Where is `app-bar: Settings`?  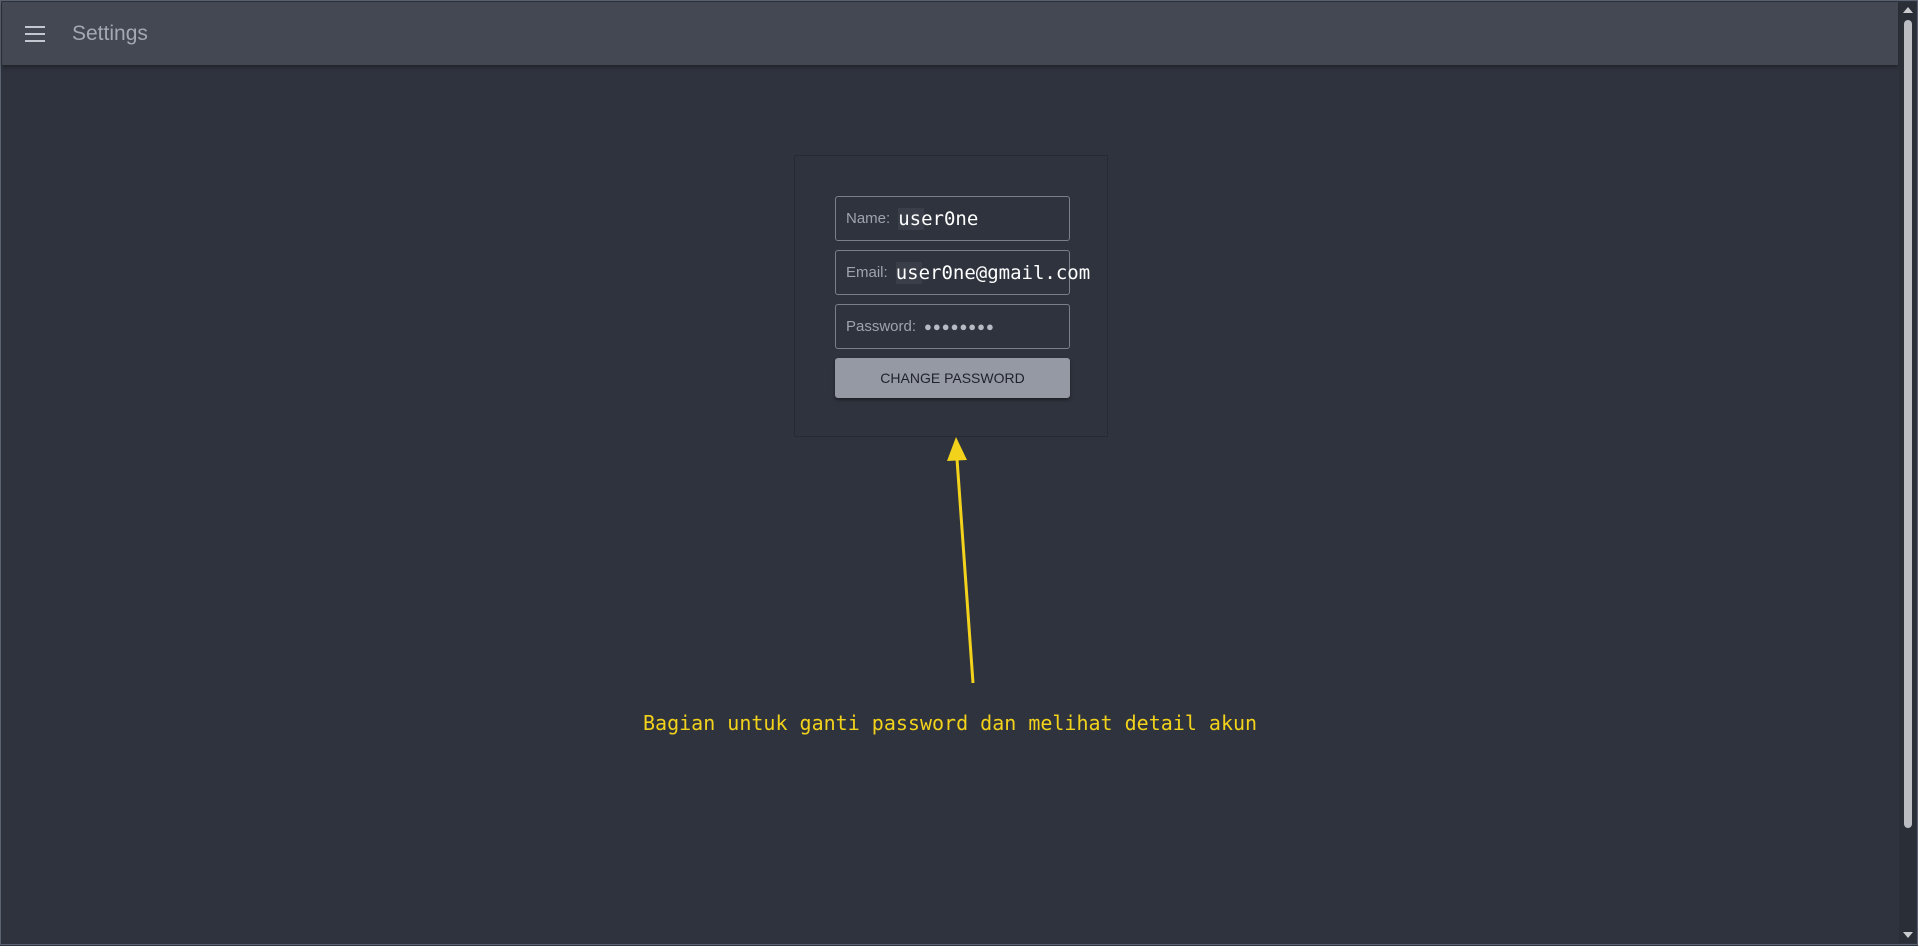
app-bar: Settings is located at coordinates (950, 33).